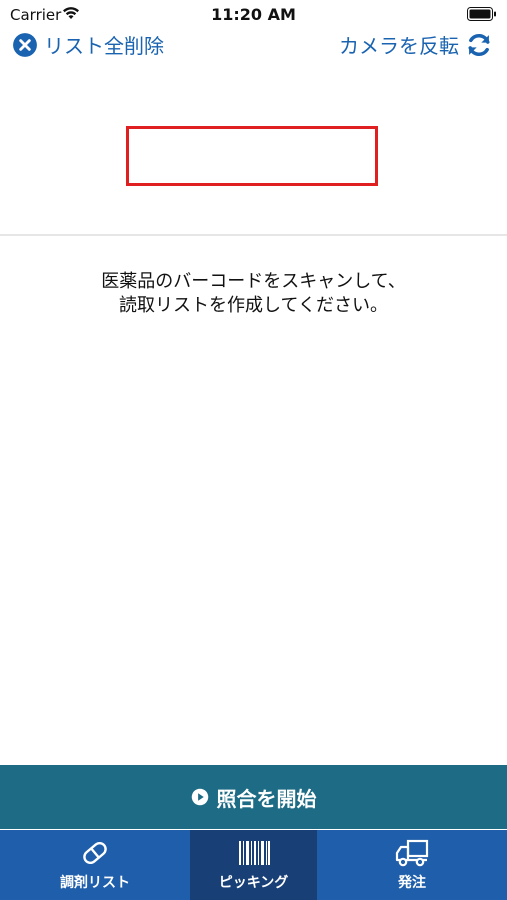  What do you see at coordinates (253, 14) in the screenshot?
I see `status-time: 11:20 AM` at bounding box center [253, 14].